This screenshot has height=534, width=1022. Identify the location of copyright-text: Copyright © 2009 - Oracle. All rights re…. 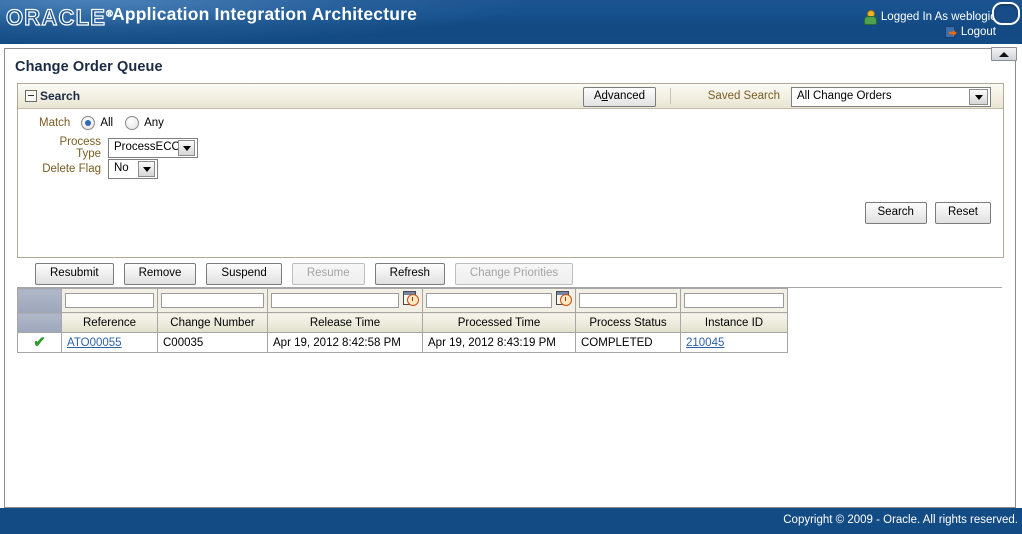
(900, 520).